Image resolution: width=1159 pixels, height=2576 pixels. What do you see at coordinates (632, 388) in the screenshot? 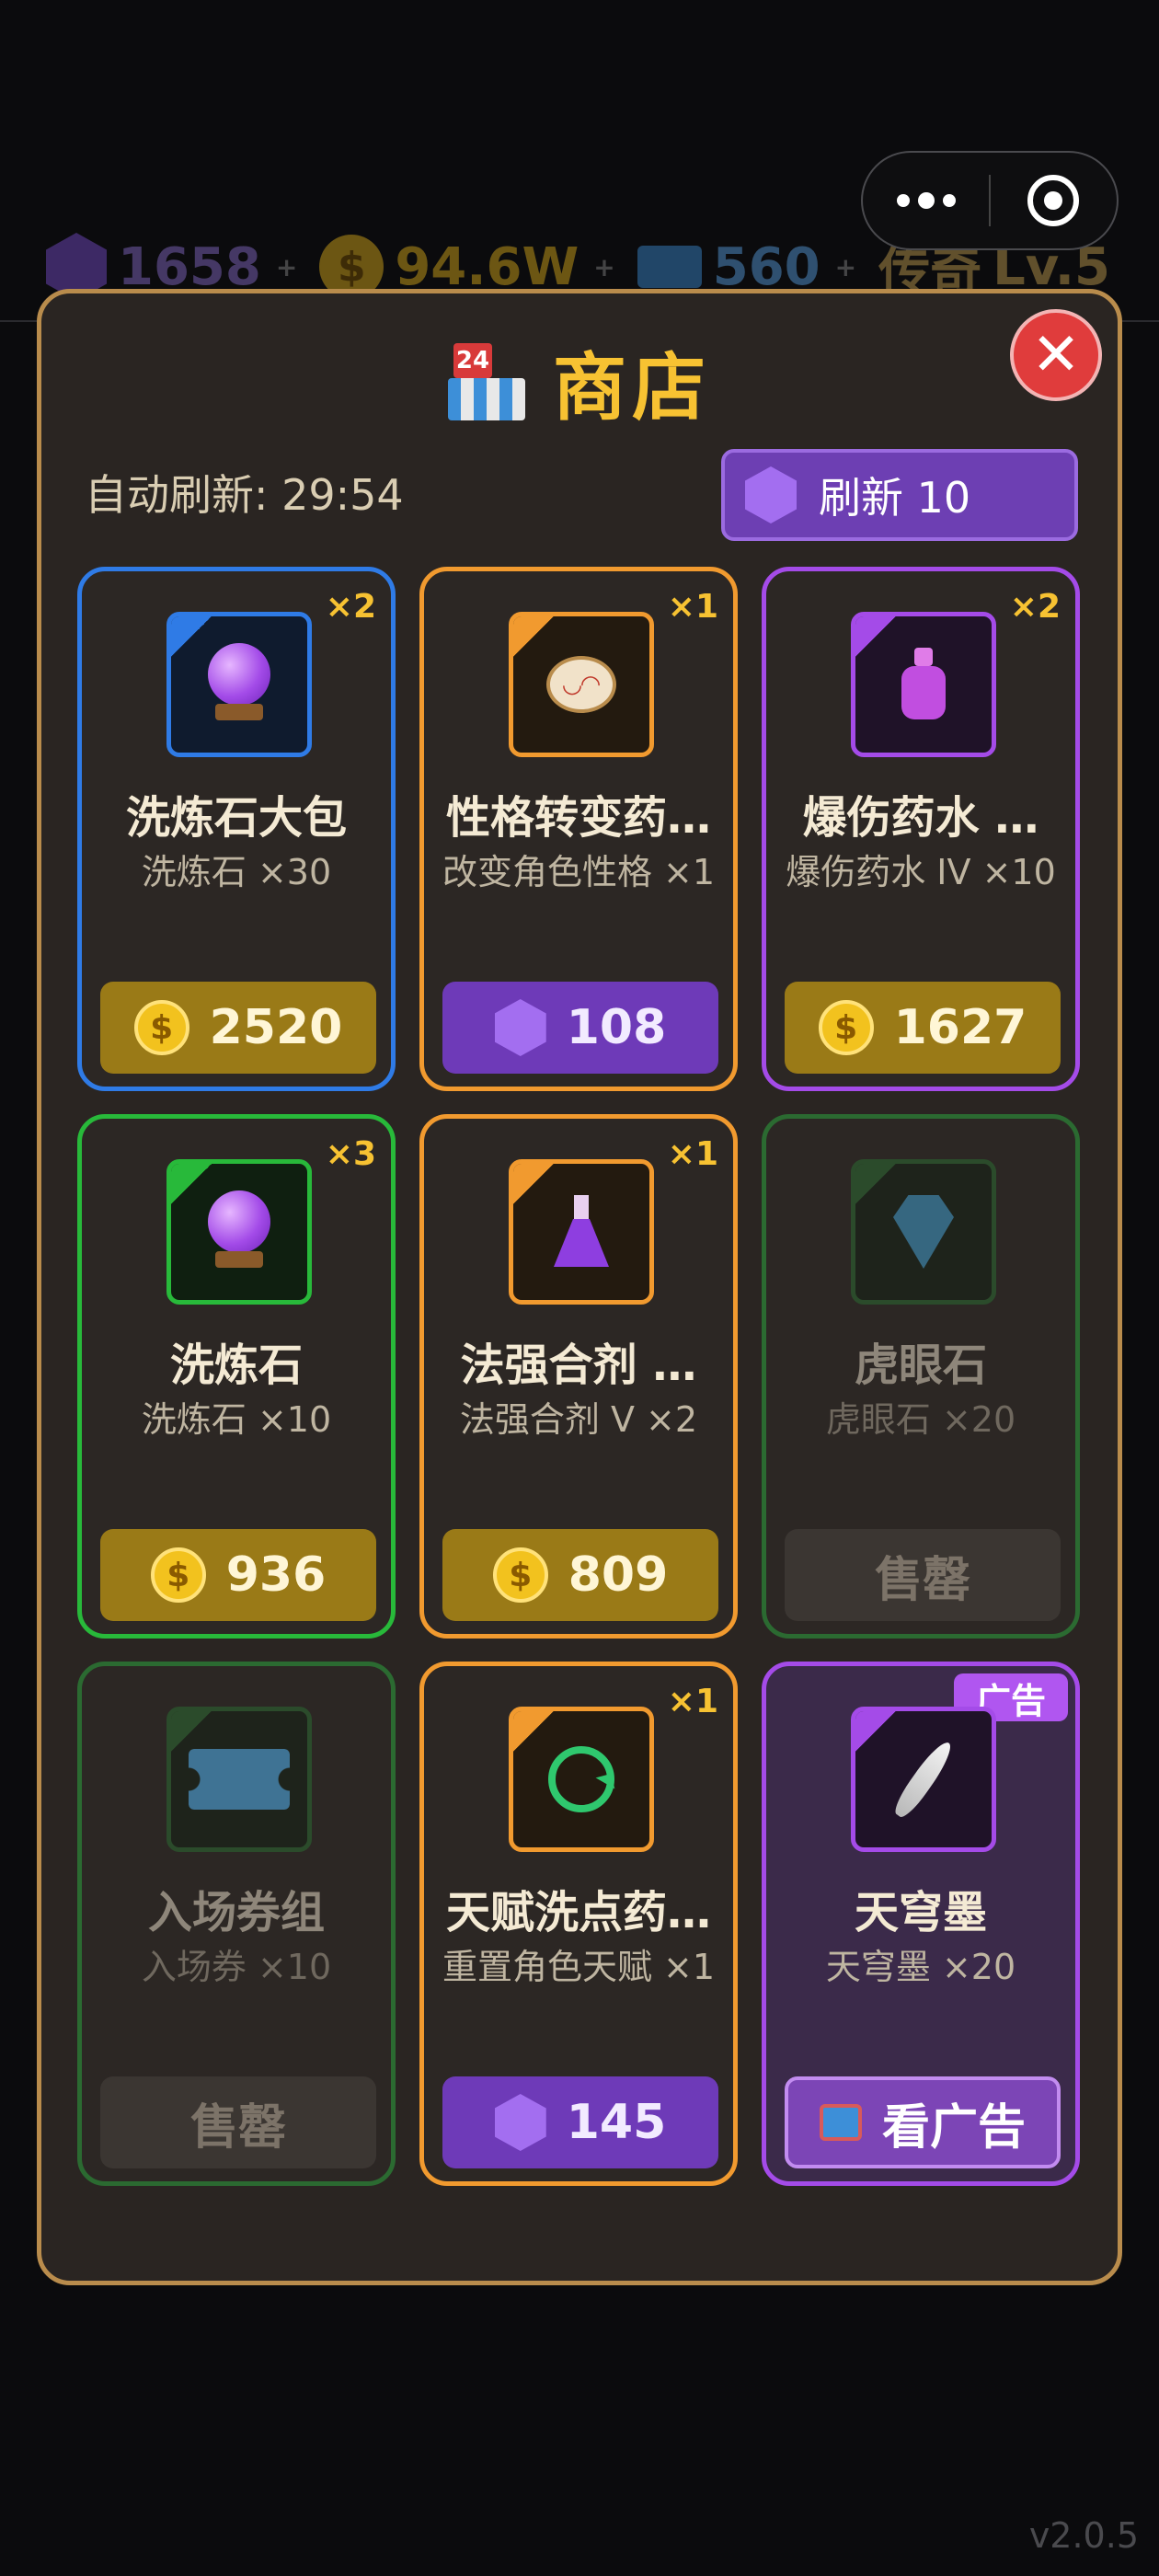
I see `shop-title-text: 商店` at bounding box center [632, 388].